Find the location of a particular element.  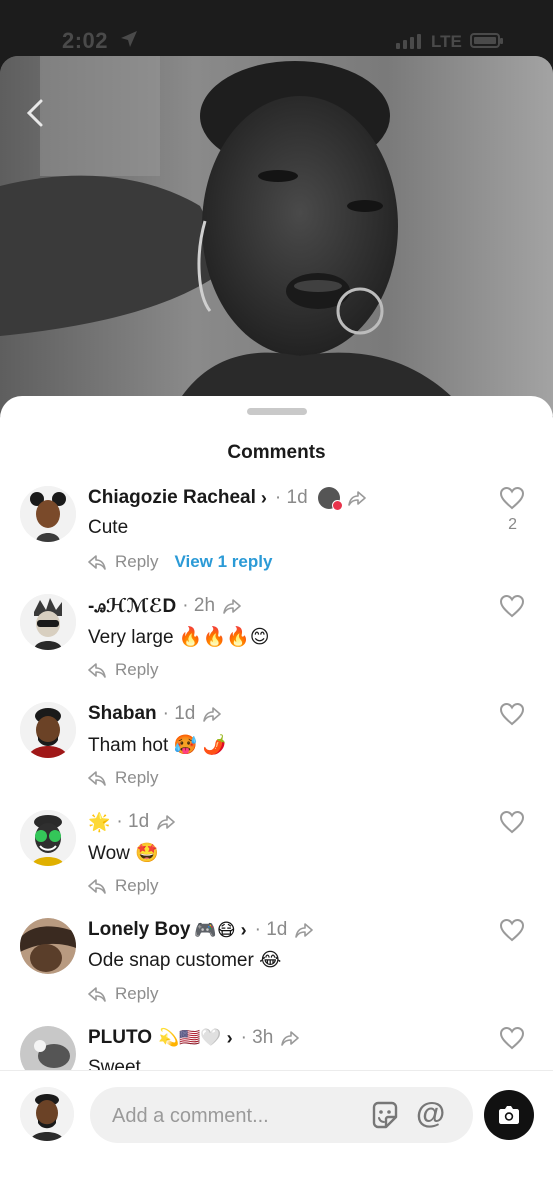

comment-item: Shaban · 1d Tham hot 🥵 🌶️ Reply is located at coordinates (276, 756).